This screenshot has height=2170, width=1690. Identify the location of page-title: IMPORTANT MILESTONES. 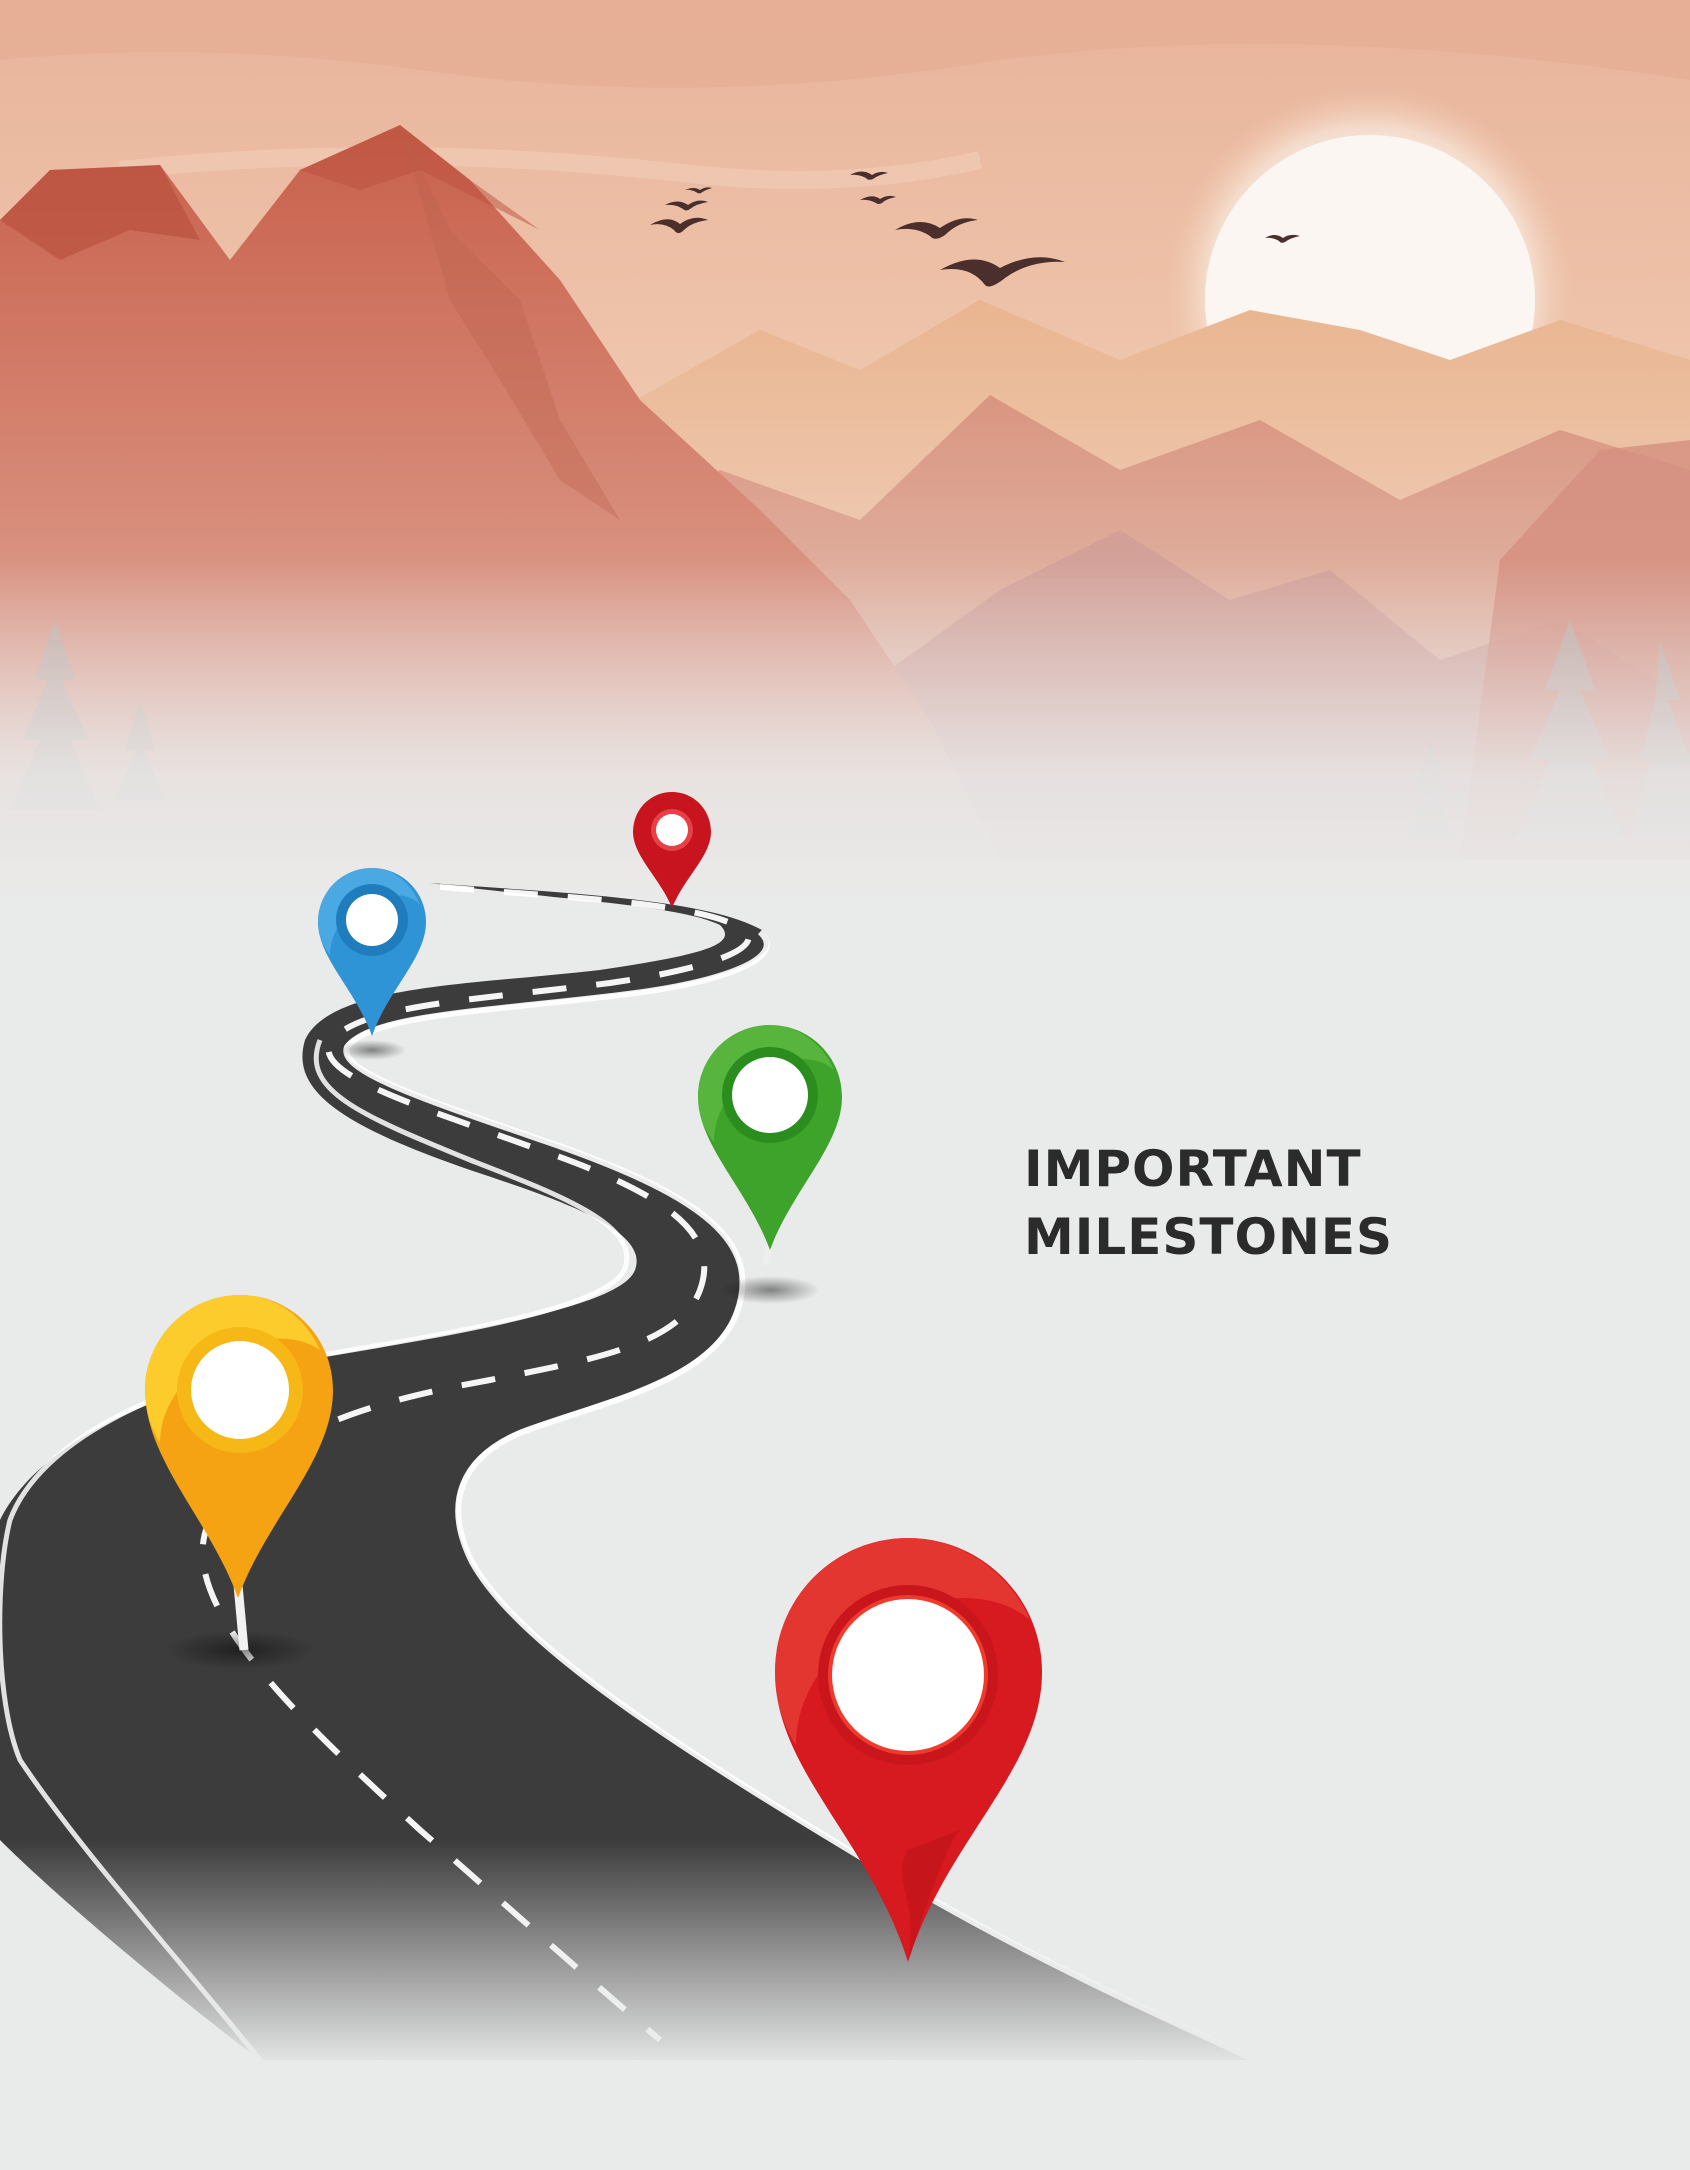
(1208, 1203).